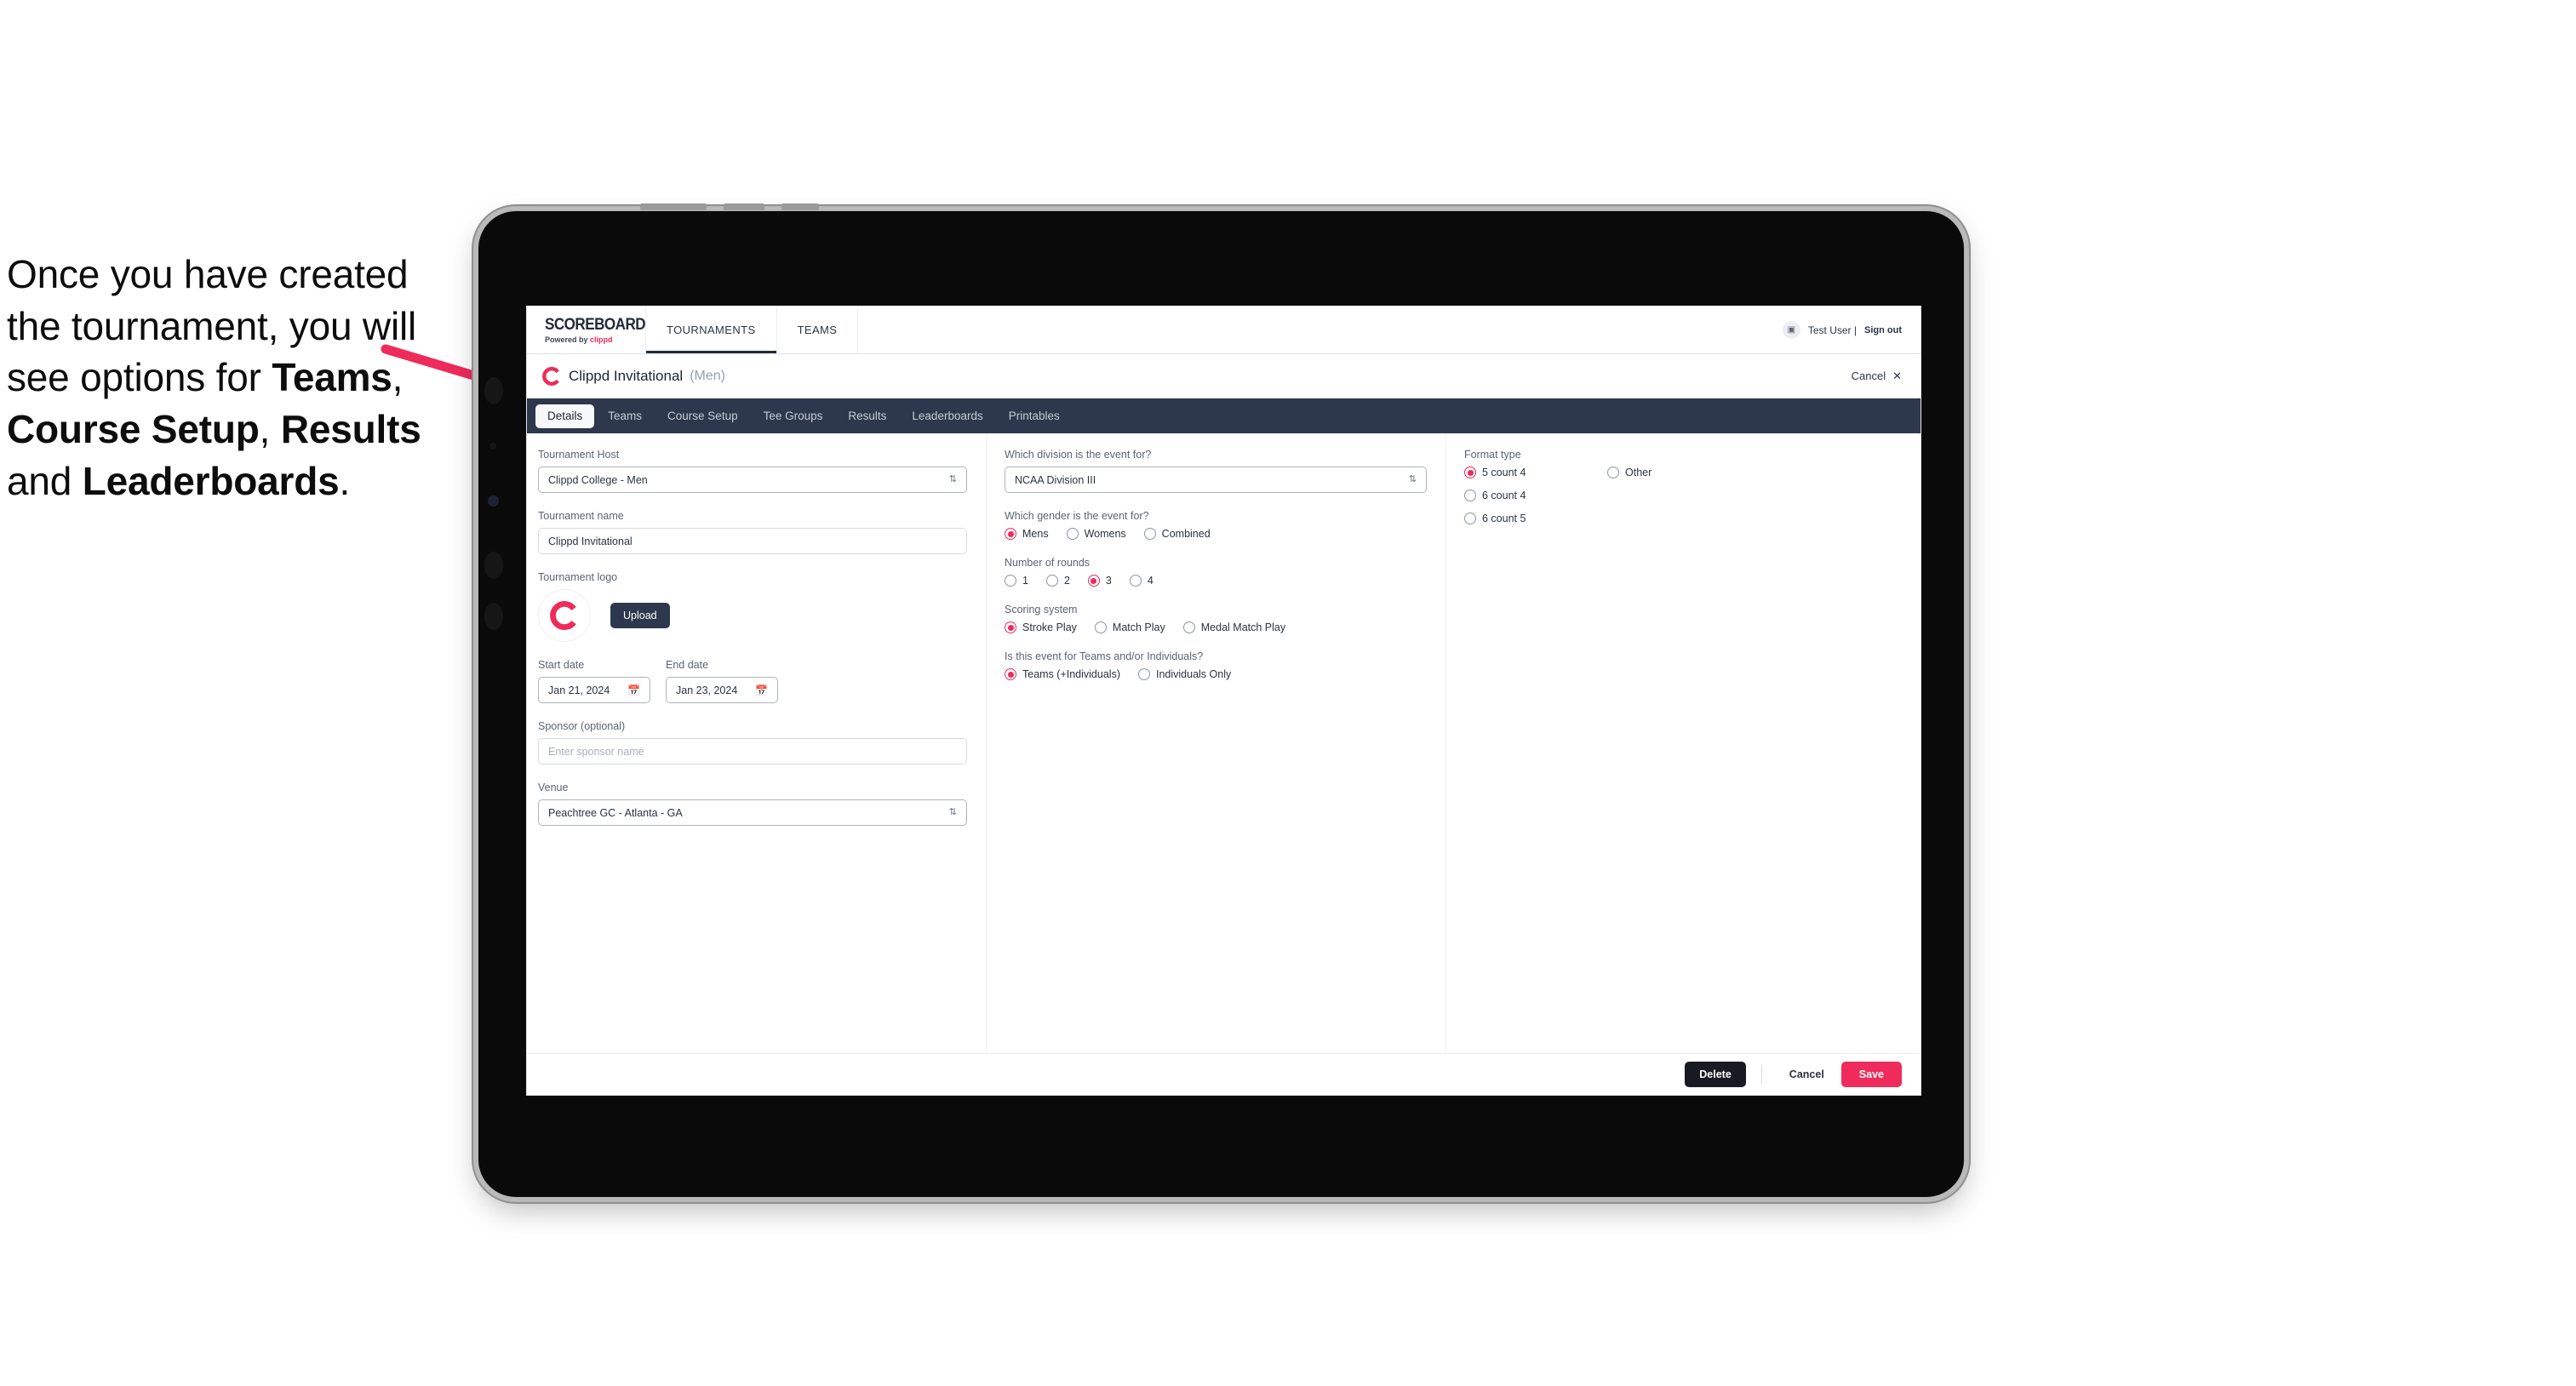 Image resolution: width=2576 pixels, height=1386 pixels. I want to click on tab-tee-groups: Tee Groups, so click(794, 416).